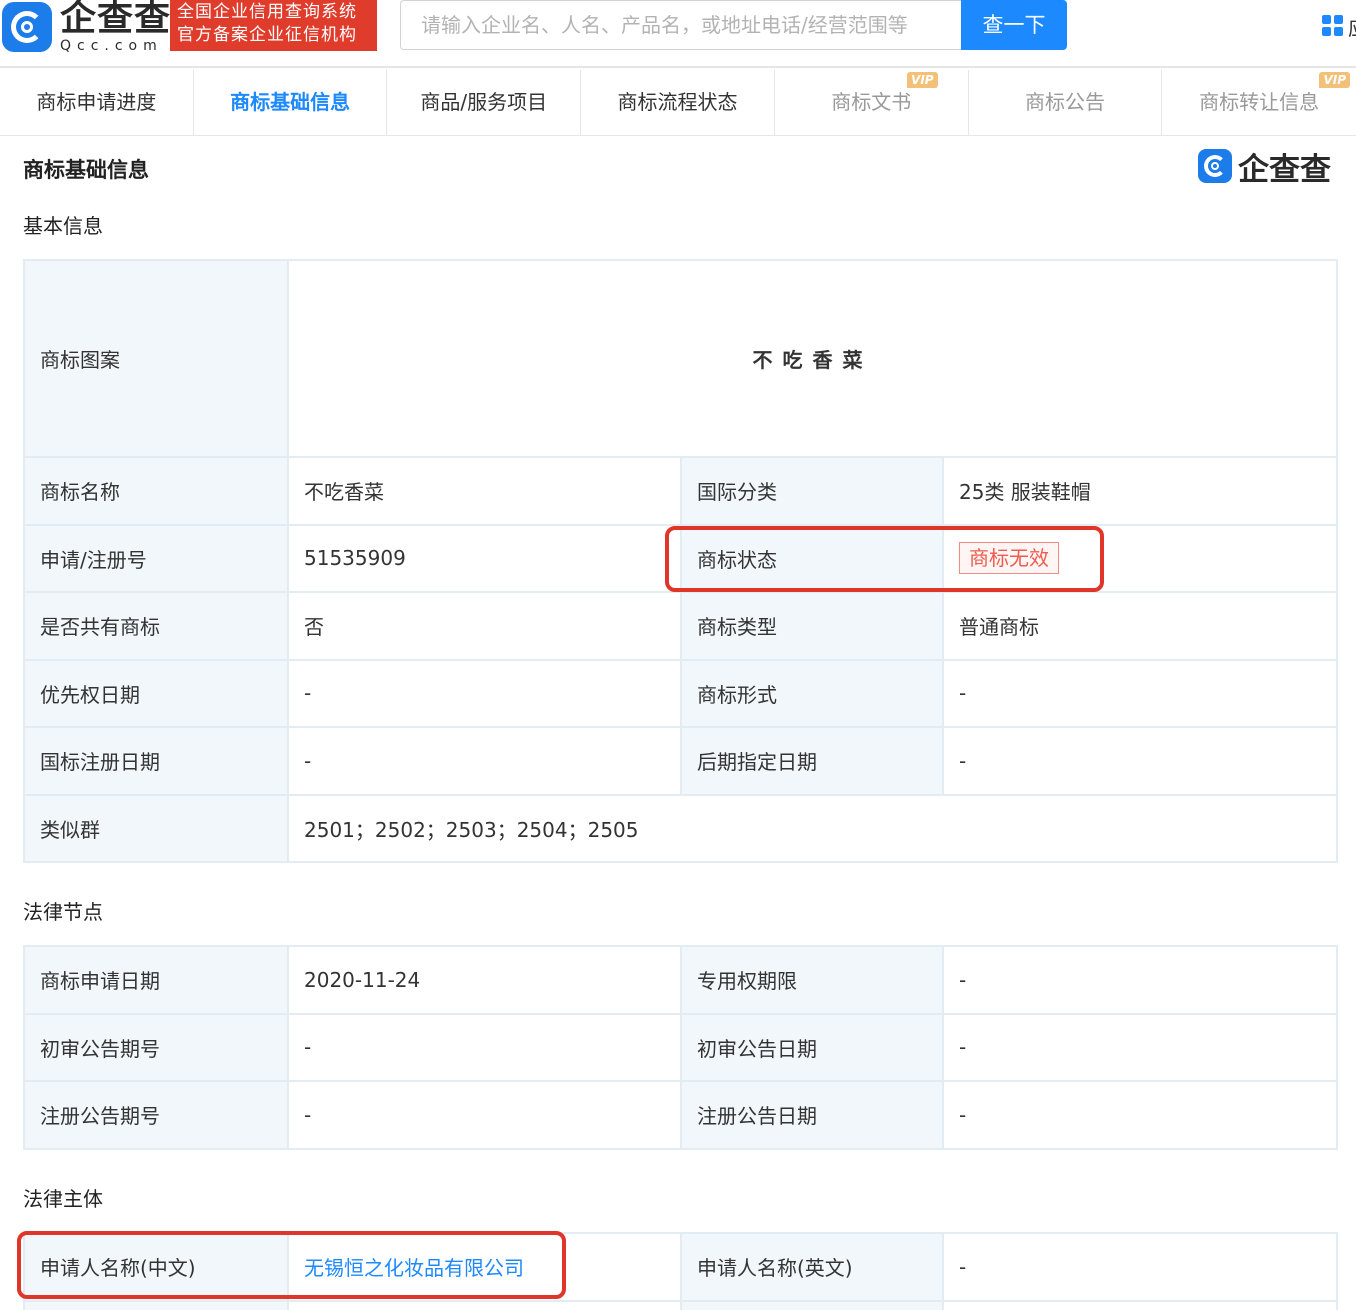 The width and height of the screenshot is (1356, 1310). I want to click on table-row: 初审公告期号 - 初审公告日期 -, so click(680, 1047).